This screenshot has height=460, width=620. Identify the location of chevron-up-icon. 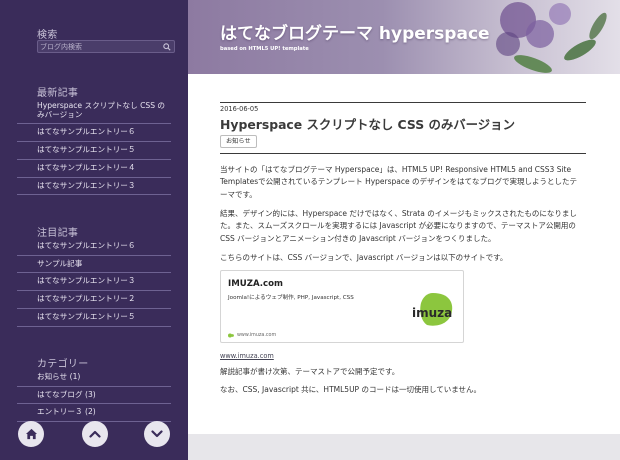
(95, 434).